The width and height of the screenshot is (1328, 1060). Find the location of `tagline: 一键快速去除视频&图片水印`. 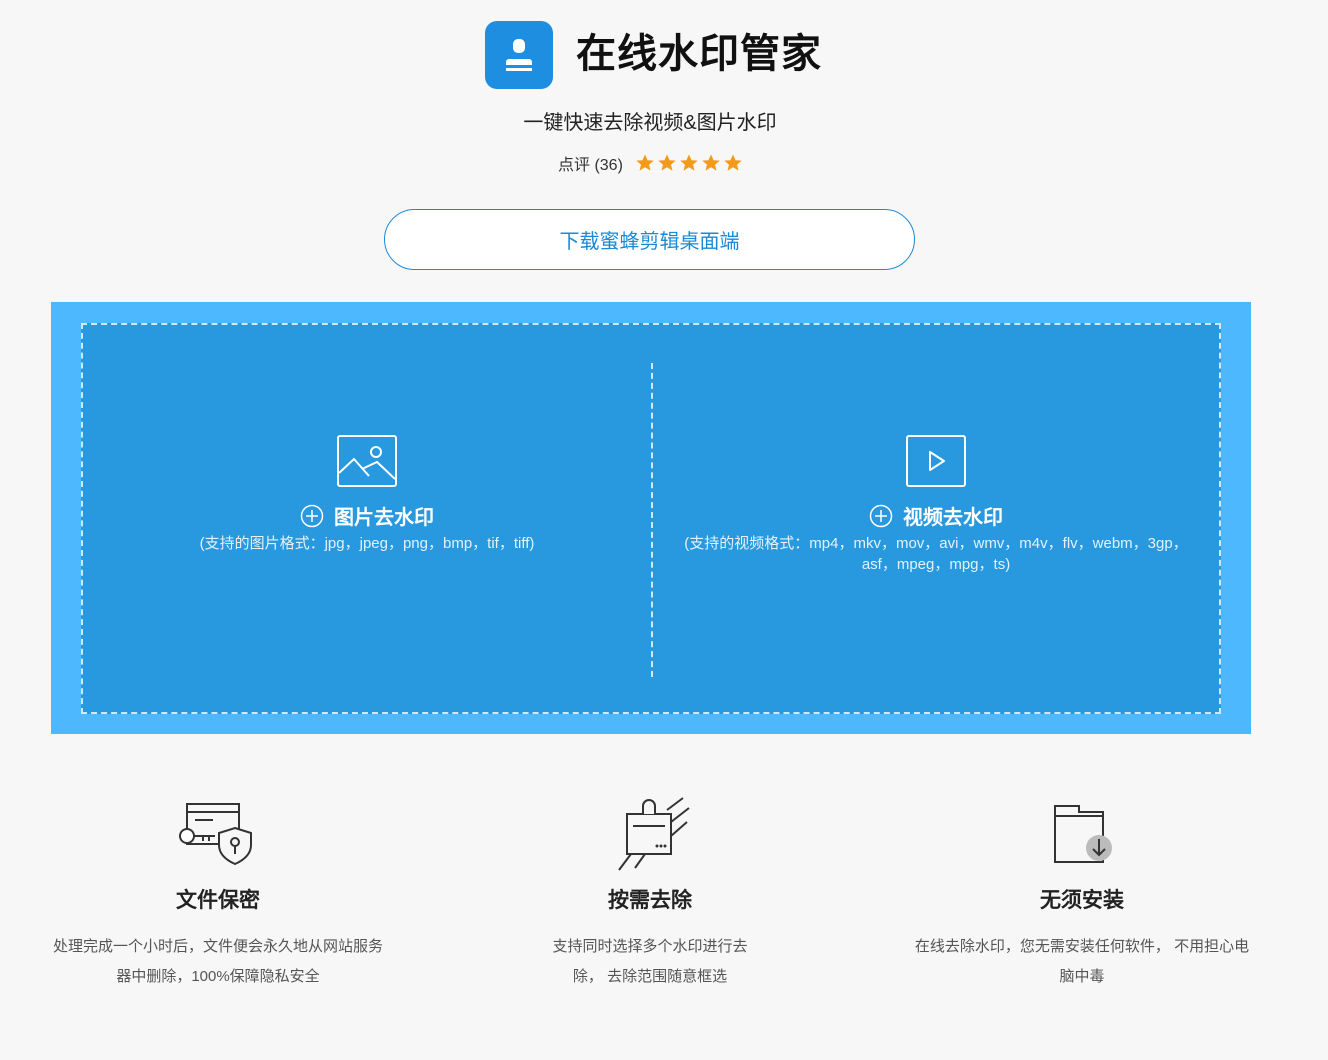

tagline: 一键快速去除视频&图片水印 is located at coordinates (650, 123).